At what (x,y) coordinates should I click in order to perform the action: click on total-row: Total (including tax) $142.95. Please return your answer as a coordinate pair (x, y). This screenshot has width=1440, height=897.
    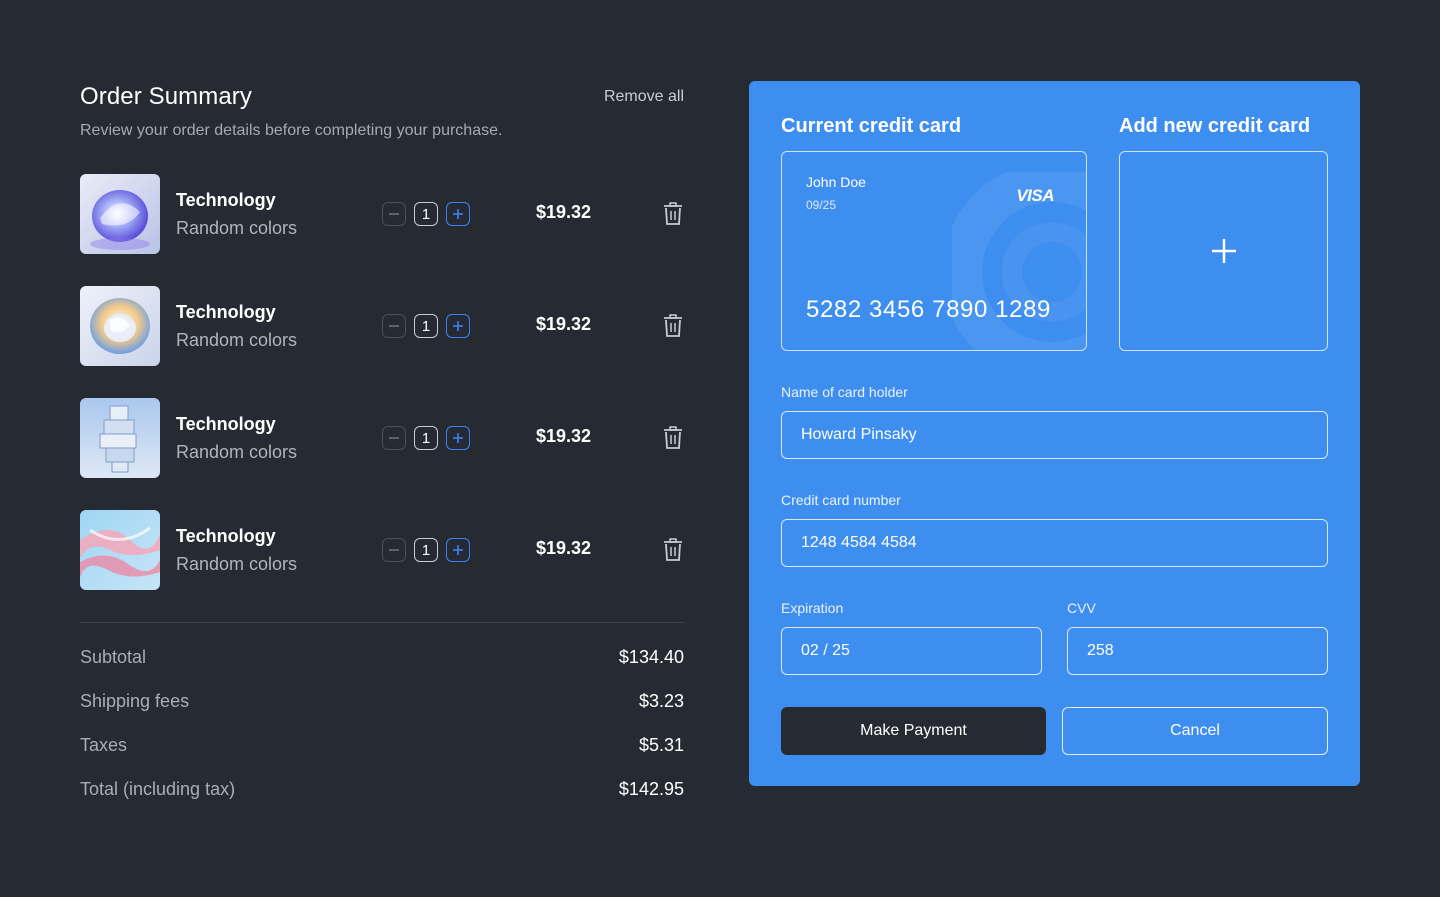
    Looking at the image, I should click on (382, 801).